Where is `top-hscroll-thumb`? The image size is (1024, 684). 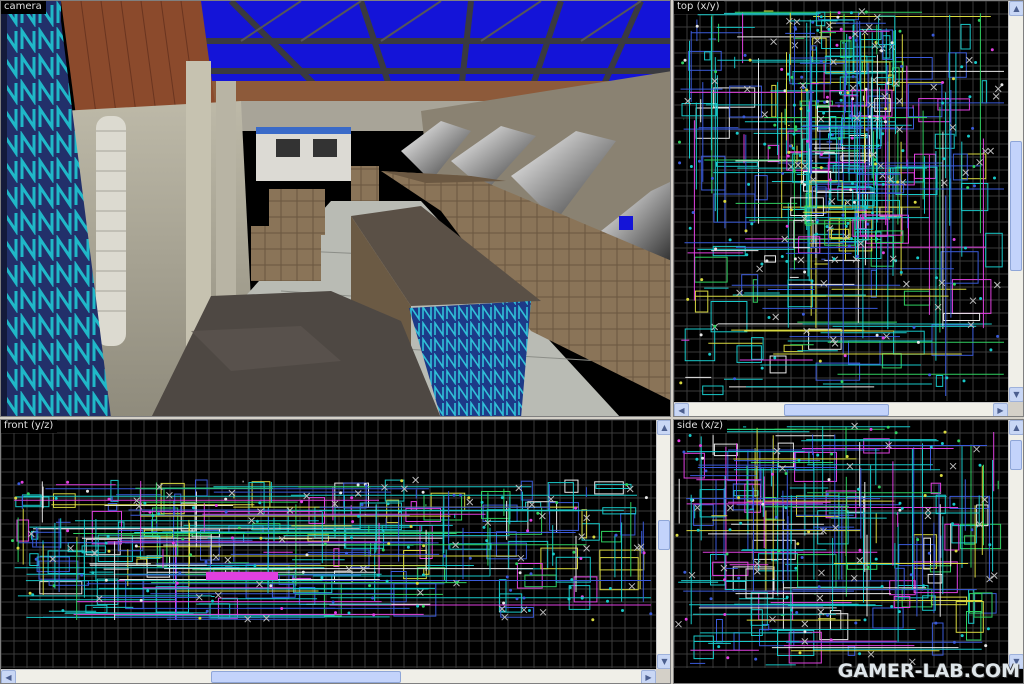
top-hscroll-thumb is located at coordinates (836, 410).